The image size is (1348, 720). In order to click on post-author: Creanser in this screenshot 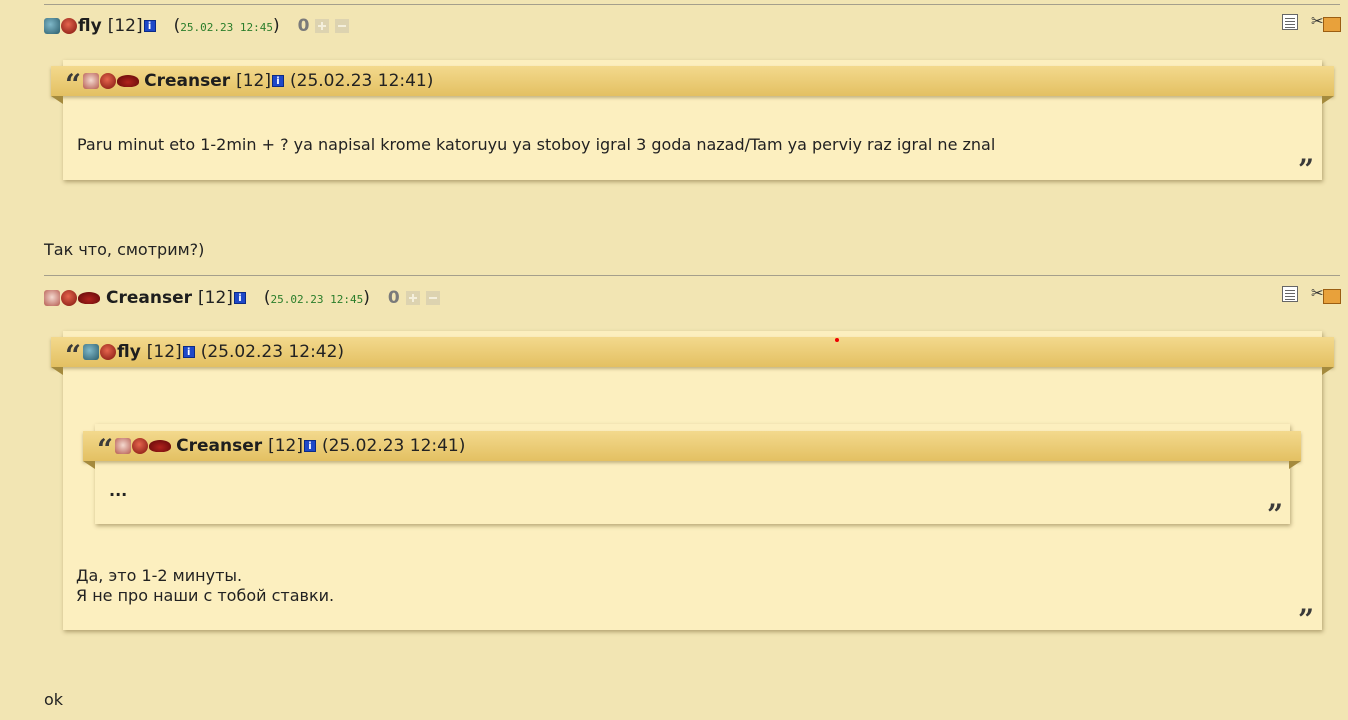, I will do `click(149, 298)`.